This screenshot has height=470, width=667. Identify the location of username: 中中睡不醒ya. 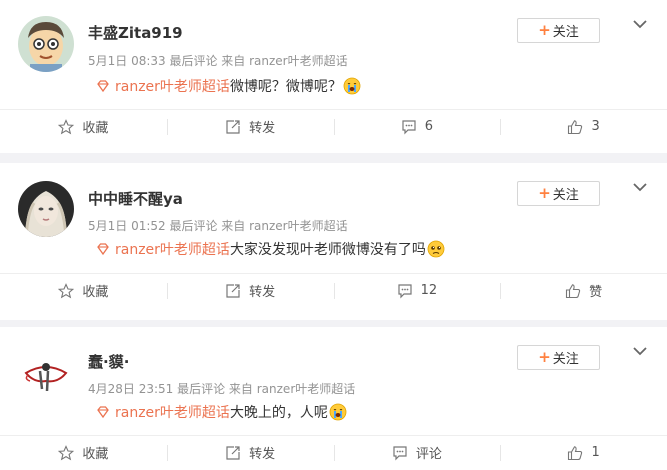
(135, 198).